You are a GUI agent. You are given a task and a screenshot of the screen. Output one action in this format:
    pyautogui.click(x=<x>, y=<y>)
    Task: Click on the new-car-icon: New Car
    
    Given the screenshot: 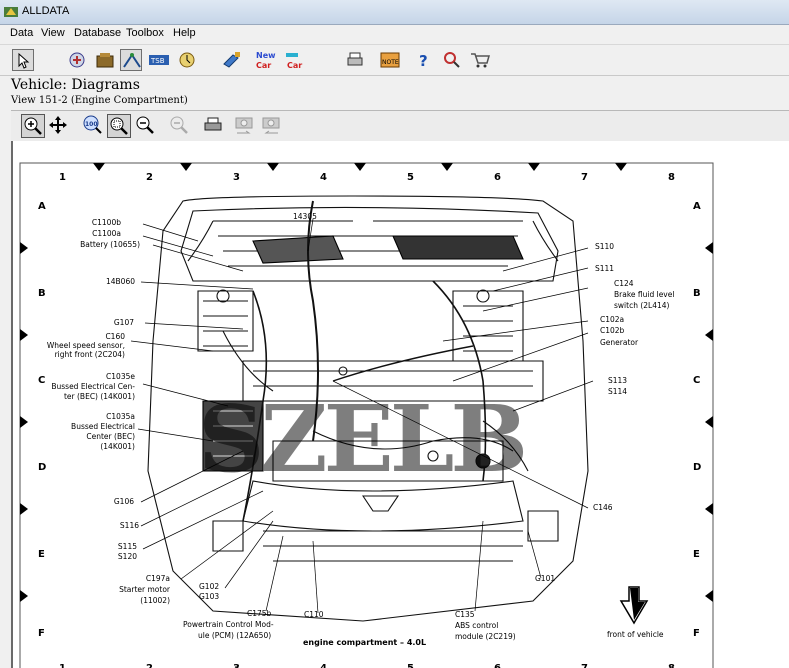 What is the action you would take?
    pyautogui.click(x=266, y=60)
    